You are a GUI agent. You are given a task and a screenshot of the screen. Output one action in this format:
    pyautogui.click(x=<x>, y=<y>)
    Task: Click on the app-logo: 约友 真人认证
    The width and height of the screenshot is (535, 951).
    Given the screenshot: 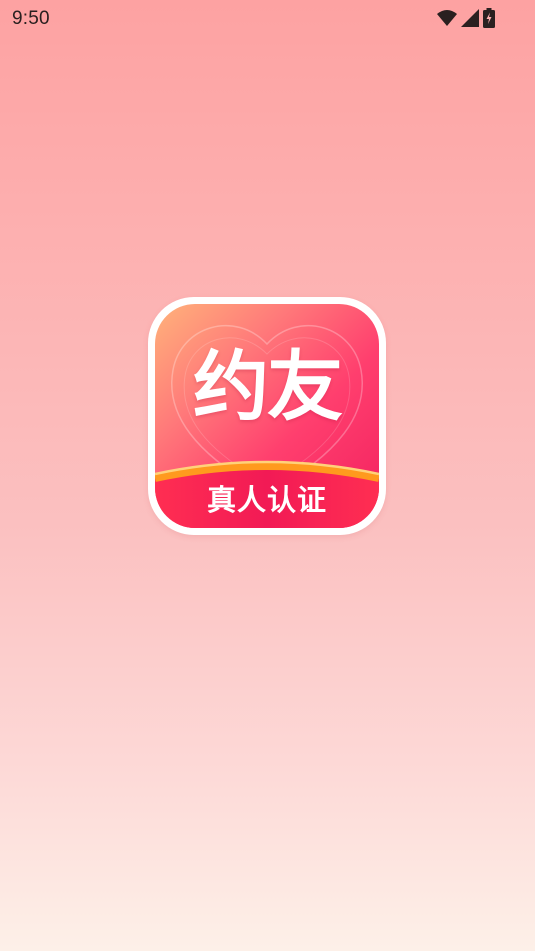 What is the action you would take?
    pyautogui.click(x=267, y=416)
    